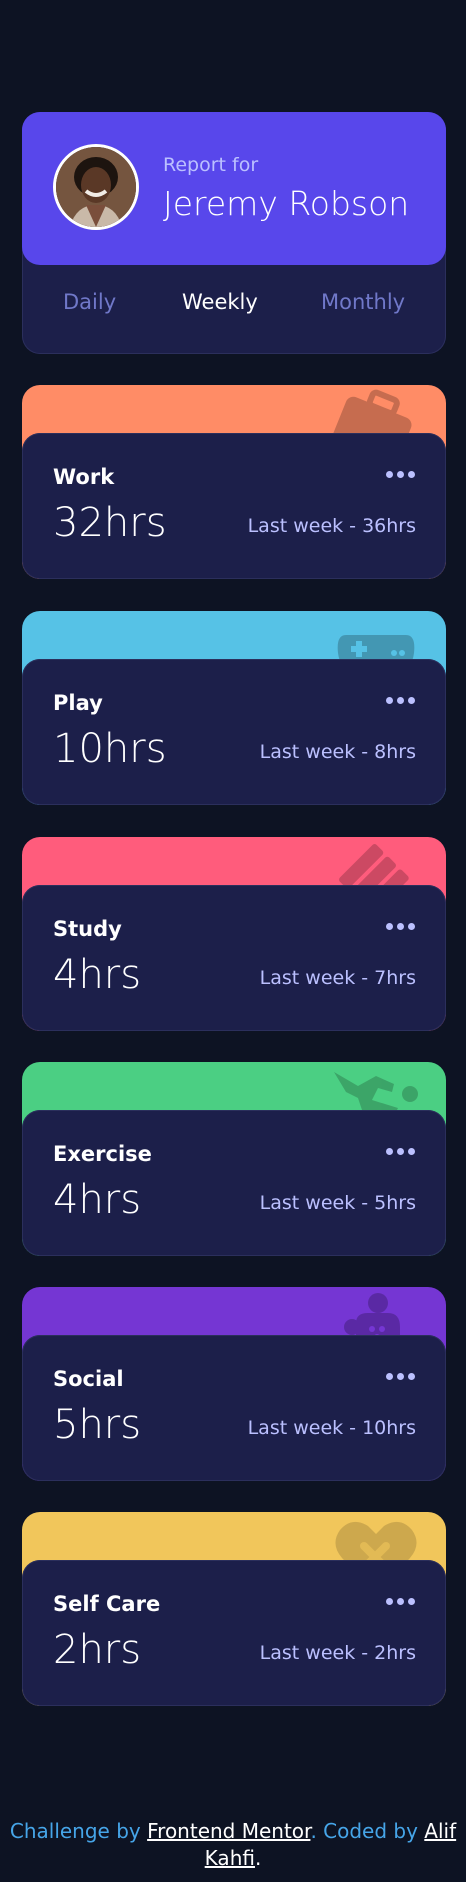  Describe the element at coordinates (110, 523) in the screenshot. I see `card-hours: 32hrs` at that location.